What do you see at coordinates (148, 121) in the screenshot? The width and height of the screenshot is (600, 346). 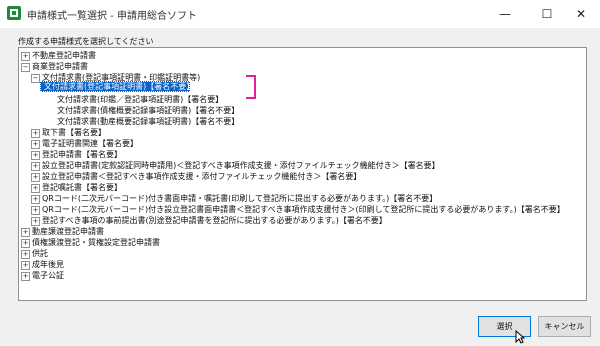 I see `tree-item-label: 文付請求書(動産概要記録事項証明書)【署名不要】` at bounding box center [148, 121].